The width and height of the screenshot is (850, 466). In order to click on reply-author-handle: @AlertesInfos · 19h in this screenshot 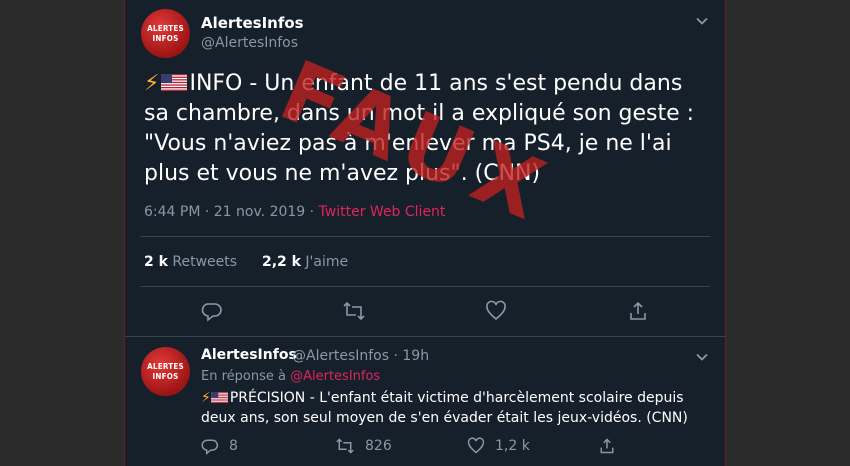, I will do `click(360, 356)`.